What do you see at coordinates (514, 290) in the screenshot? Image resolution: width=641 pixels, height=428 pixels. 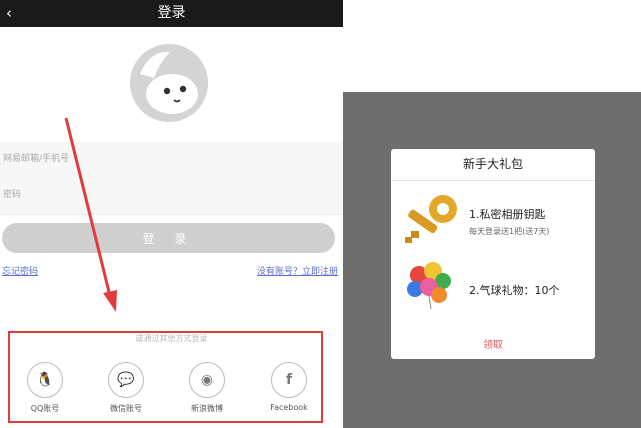 I see `gift-item-balloons: 2.气球礼物：10个` at bounding box center [514, 290].